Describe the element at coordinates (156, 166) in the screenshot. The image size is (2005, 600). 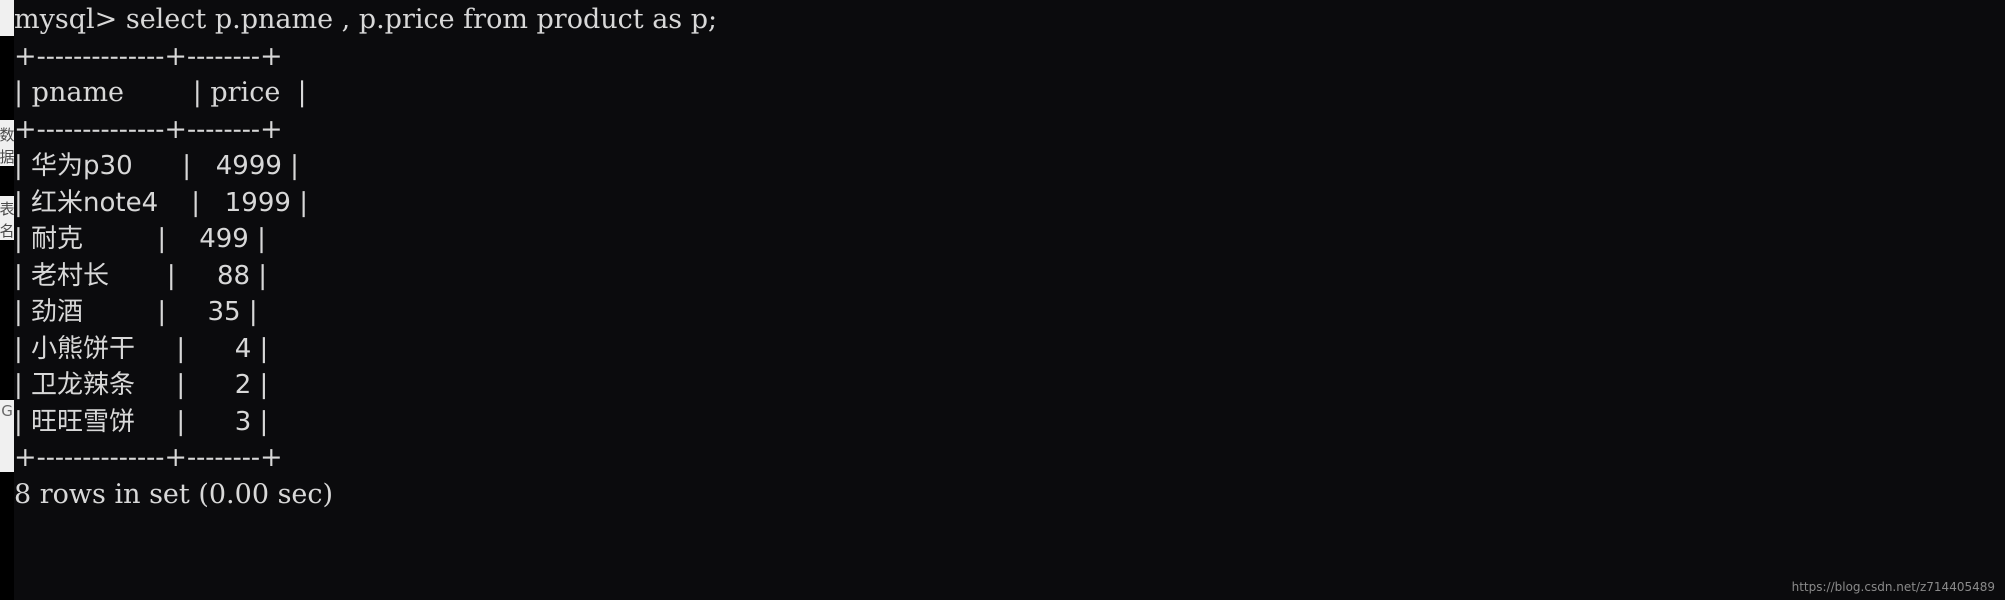
I see `console-line: | 华为p30 | 4999 |` at that location.